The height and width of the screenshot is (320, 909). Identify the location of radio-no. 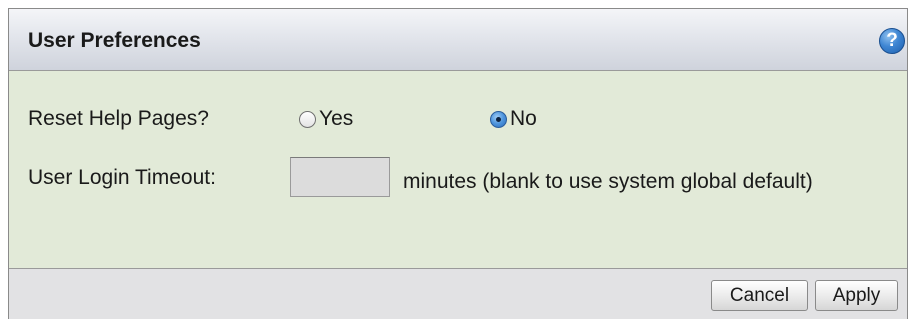
(498, 119).